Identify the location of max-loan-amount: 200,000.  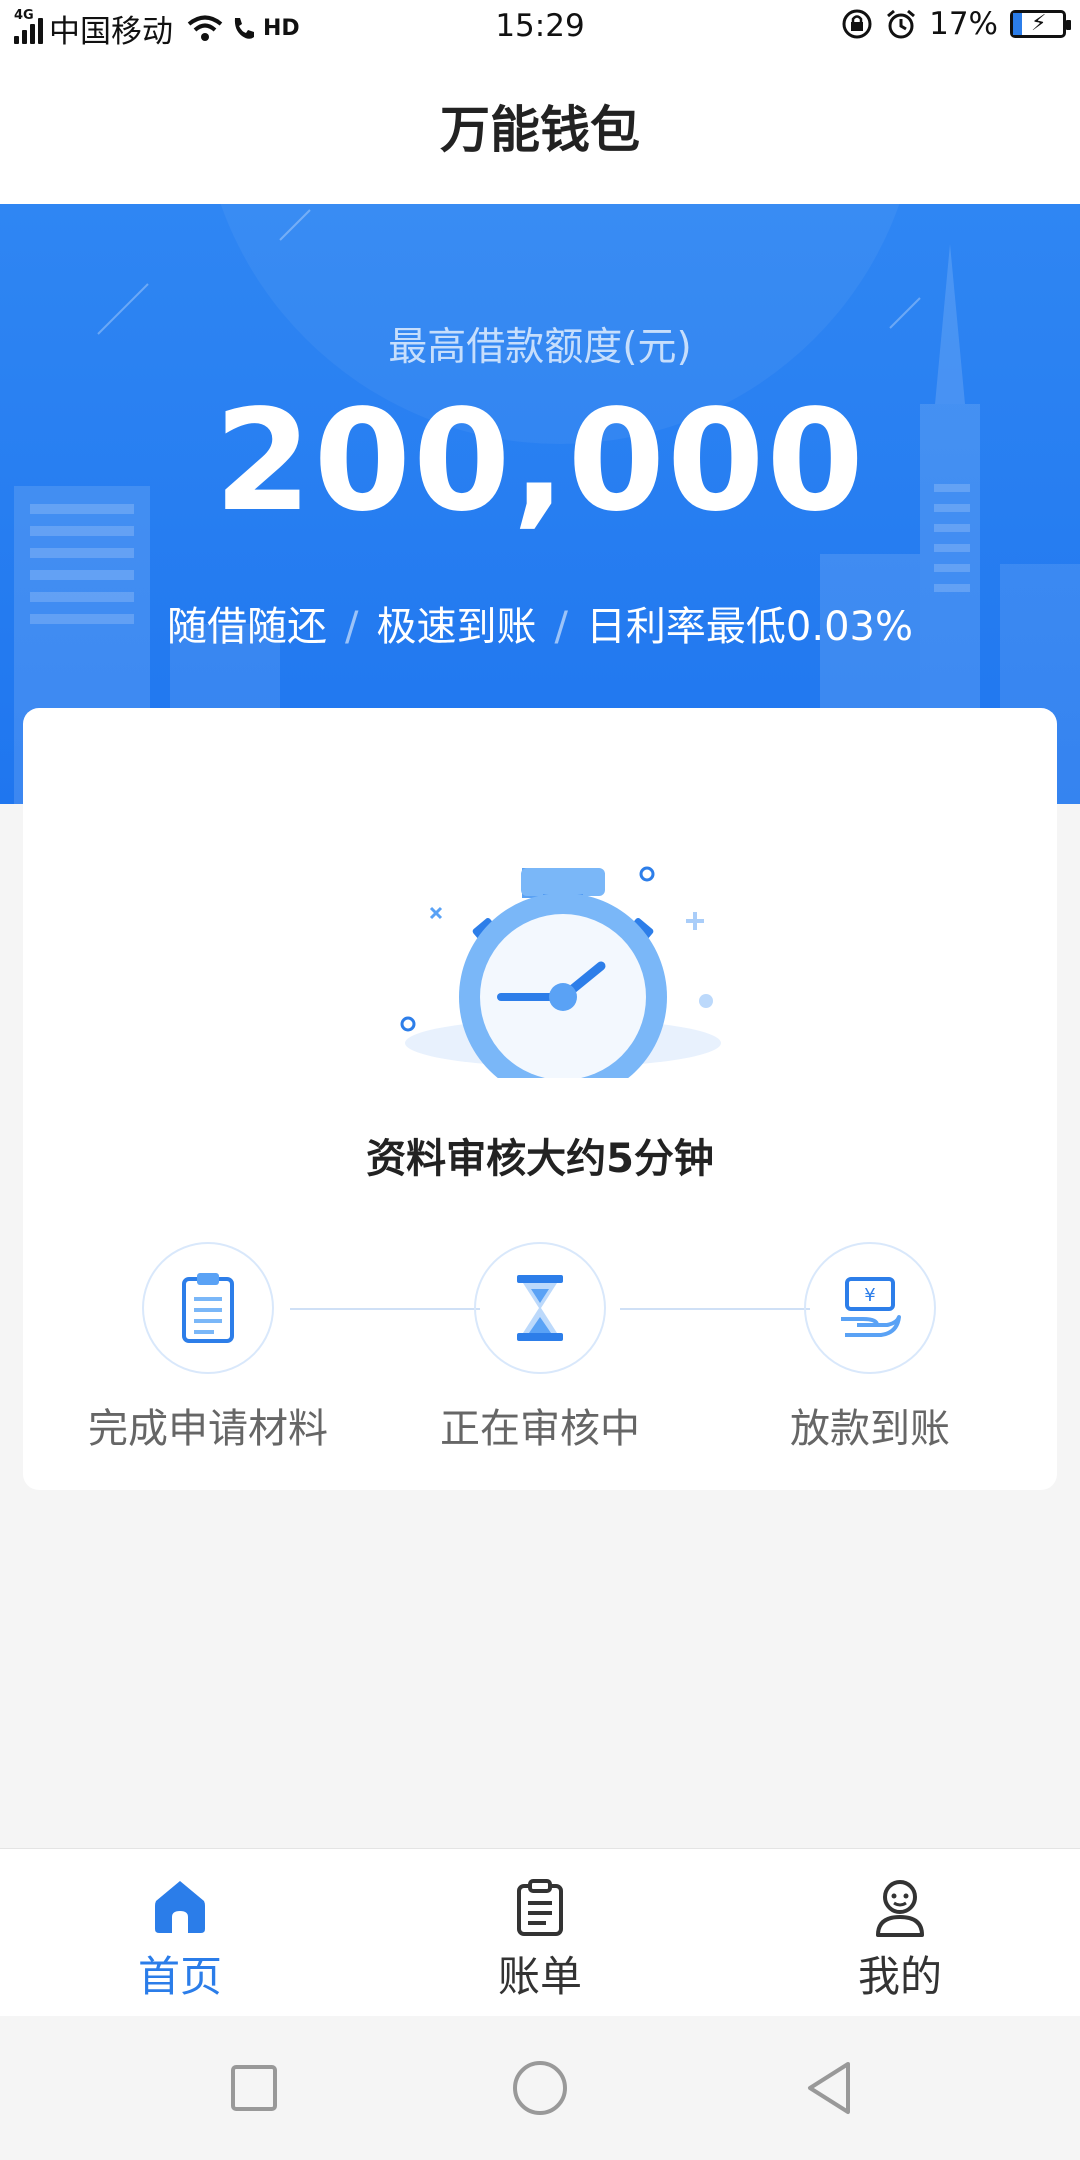
(540, 461).